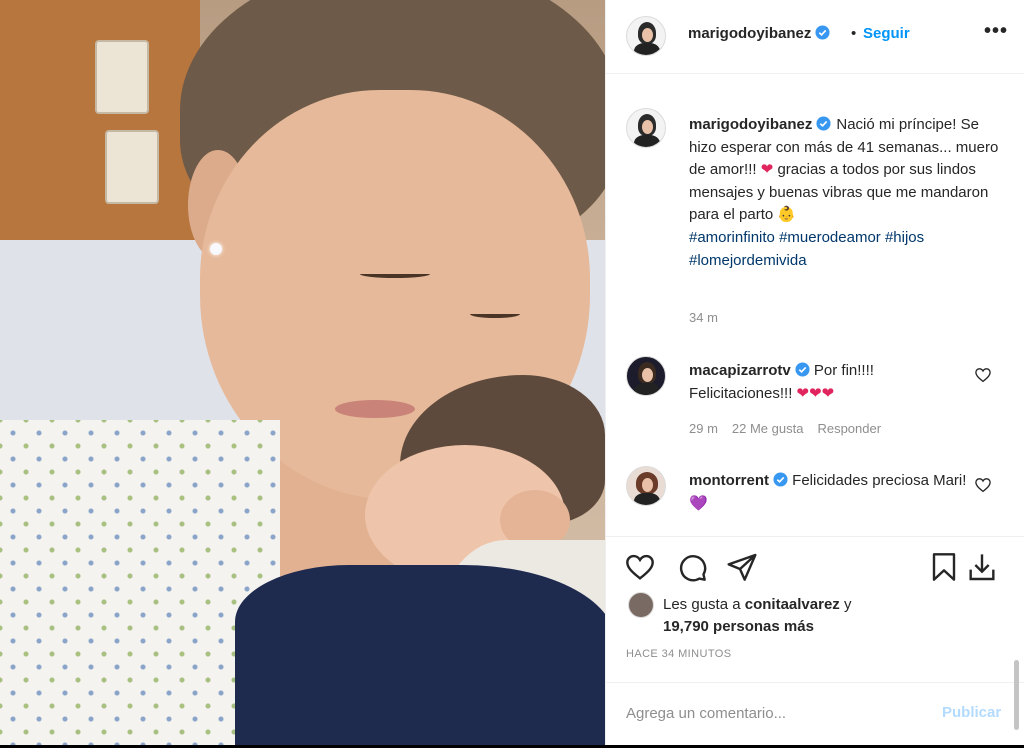 The width and height of the screenshot is (1024, 748). I want to click on comment-meta: 29 m 22 Me gusta Responder, so click(792, 428).